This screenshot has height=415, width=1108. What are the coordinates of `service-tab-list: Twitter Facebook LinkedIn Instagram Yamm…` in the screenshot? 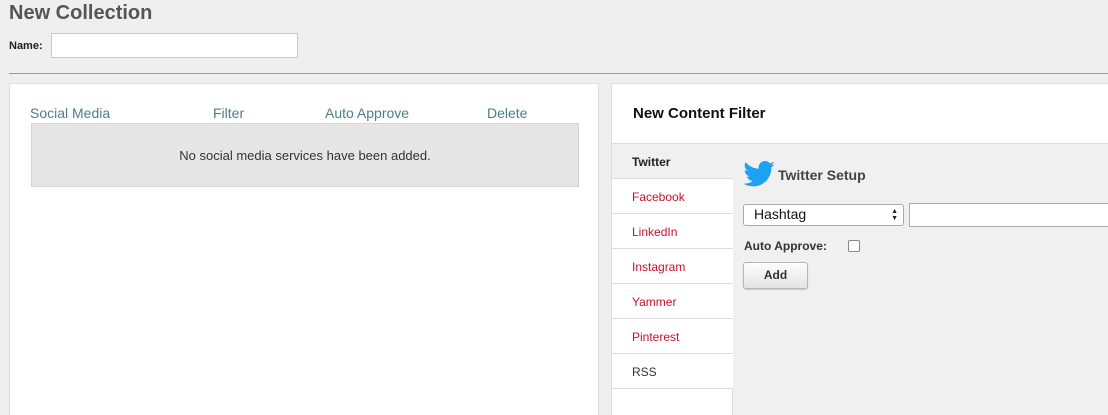 It's located at (672, 279).